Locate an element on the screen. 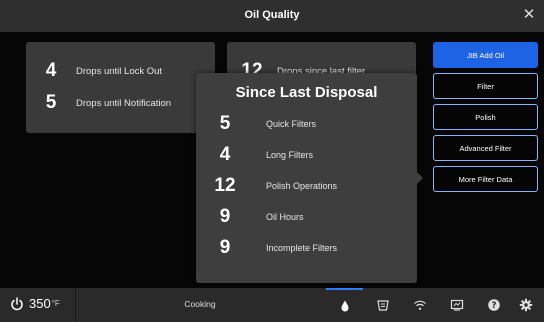 Image resolution: width=544 pixels, height=322 pixels. stat-drops-until-notification: 5 Drops until Notification is located at coordinates (105, 103).